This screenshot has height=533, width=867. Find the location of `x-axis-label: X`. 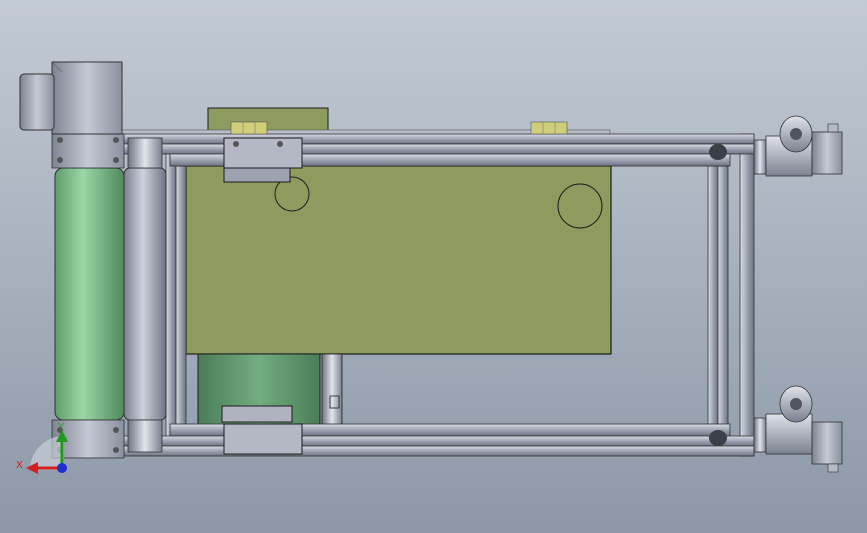

x-axis-label: X is located at coordinates (19, 465).